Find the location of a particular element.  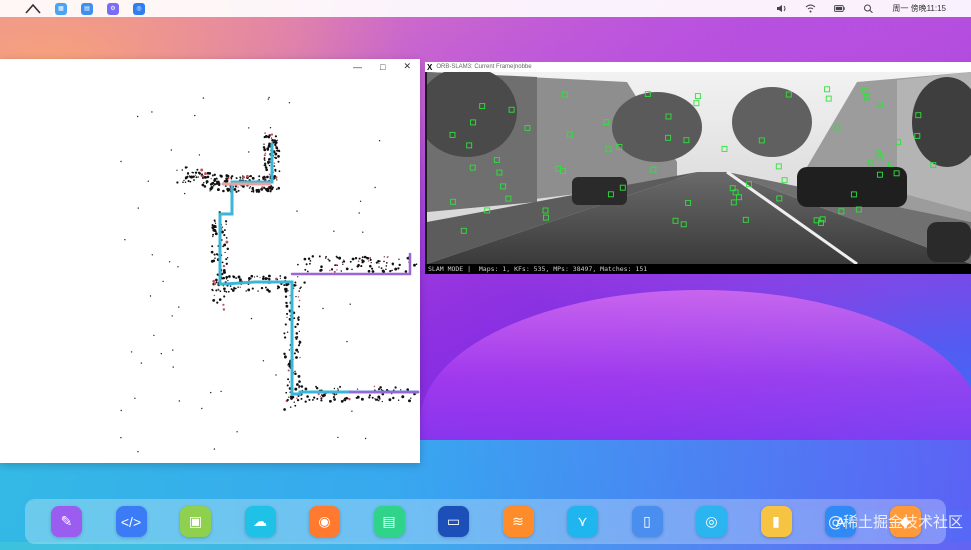

search-icon is located at coordinates (868, 8).